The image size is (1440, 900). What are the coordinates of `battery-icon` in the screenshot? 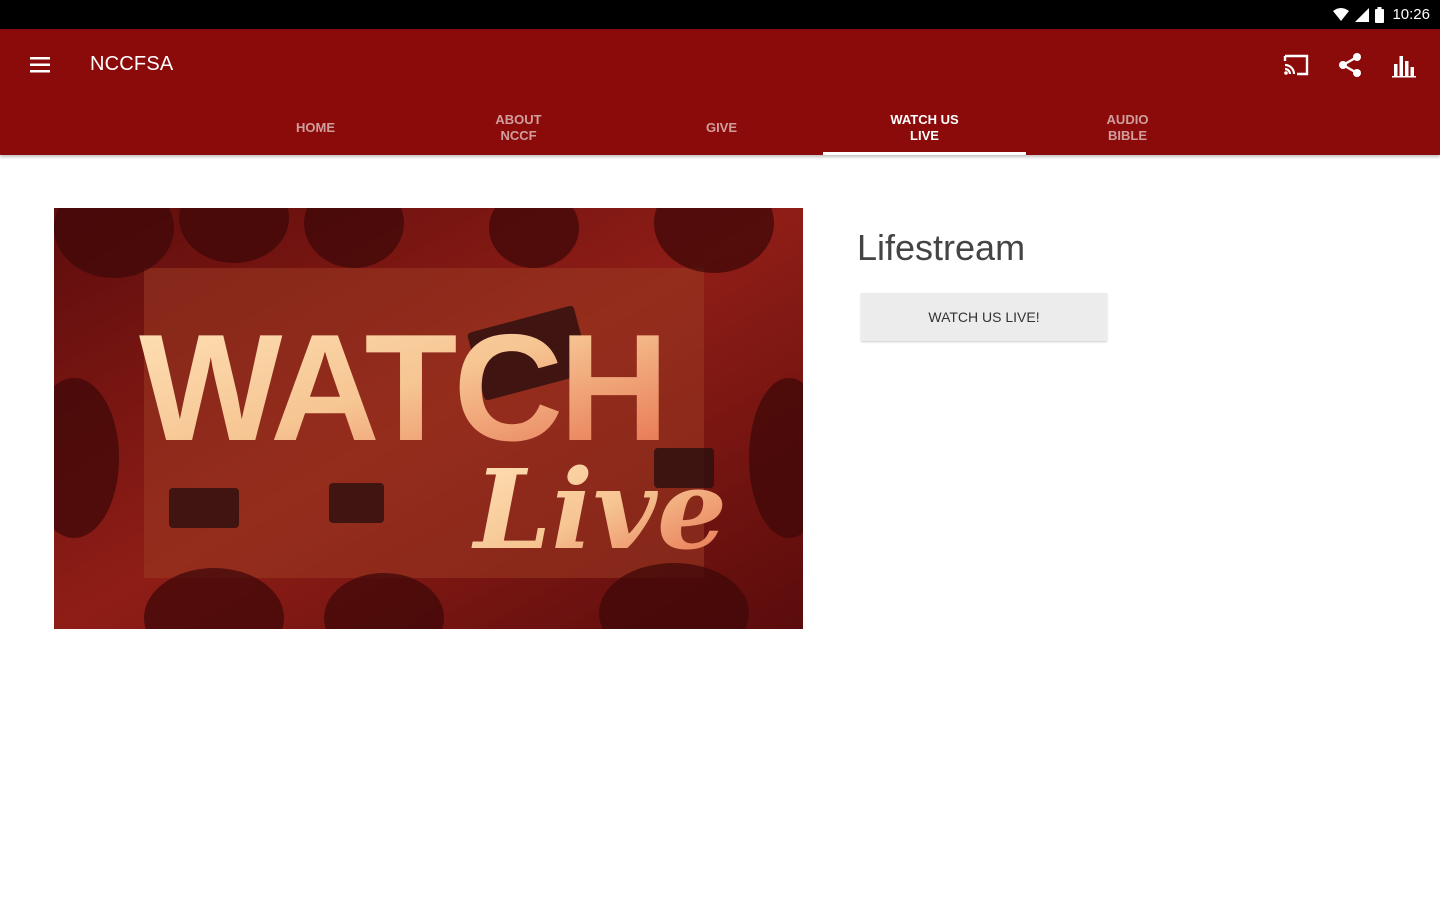 It's located at (1380, 14).